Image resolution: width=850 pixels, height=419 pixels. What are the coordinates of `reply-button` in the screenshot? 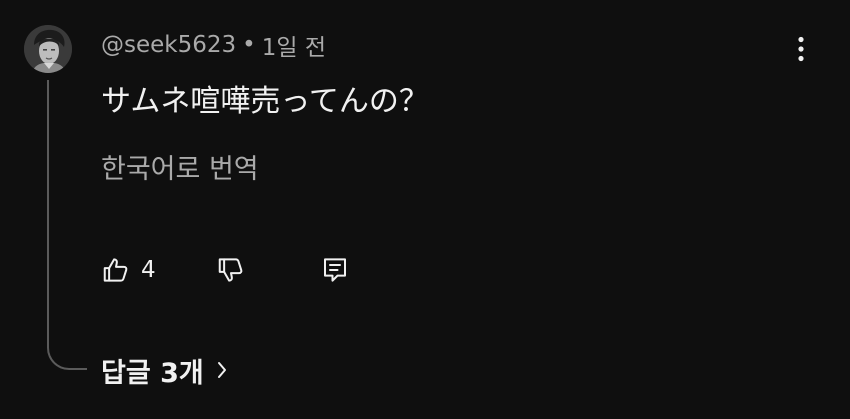 It's located at (337, 270).